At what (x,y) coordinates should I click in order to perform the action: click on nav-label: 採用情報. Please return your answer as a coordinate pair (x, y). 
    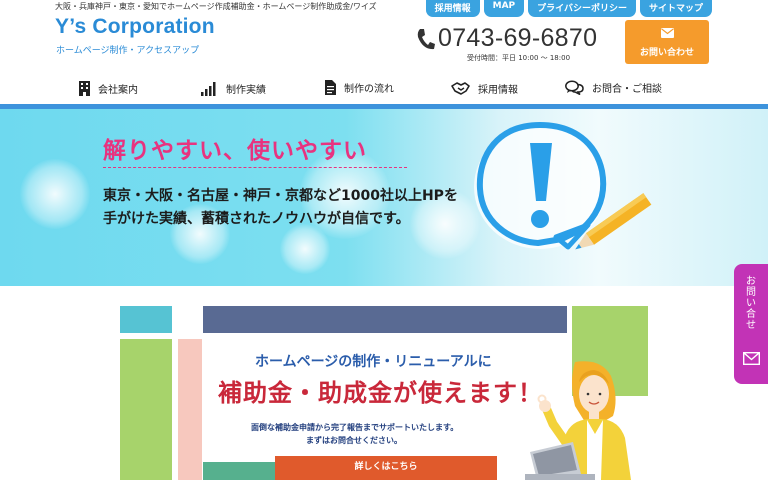
    Looking at the image, I should click on (498, 90).